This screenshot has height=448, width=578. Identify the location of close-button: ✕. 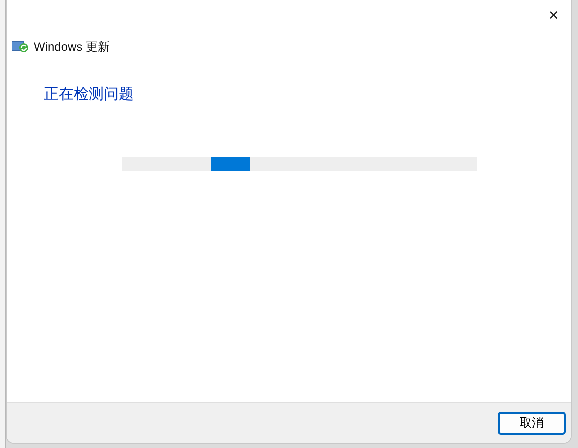
(554, 16).